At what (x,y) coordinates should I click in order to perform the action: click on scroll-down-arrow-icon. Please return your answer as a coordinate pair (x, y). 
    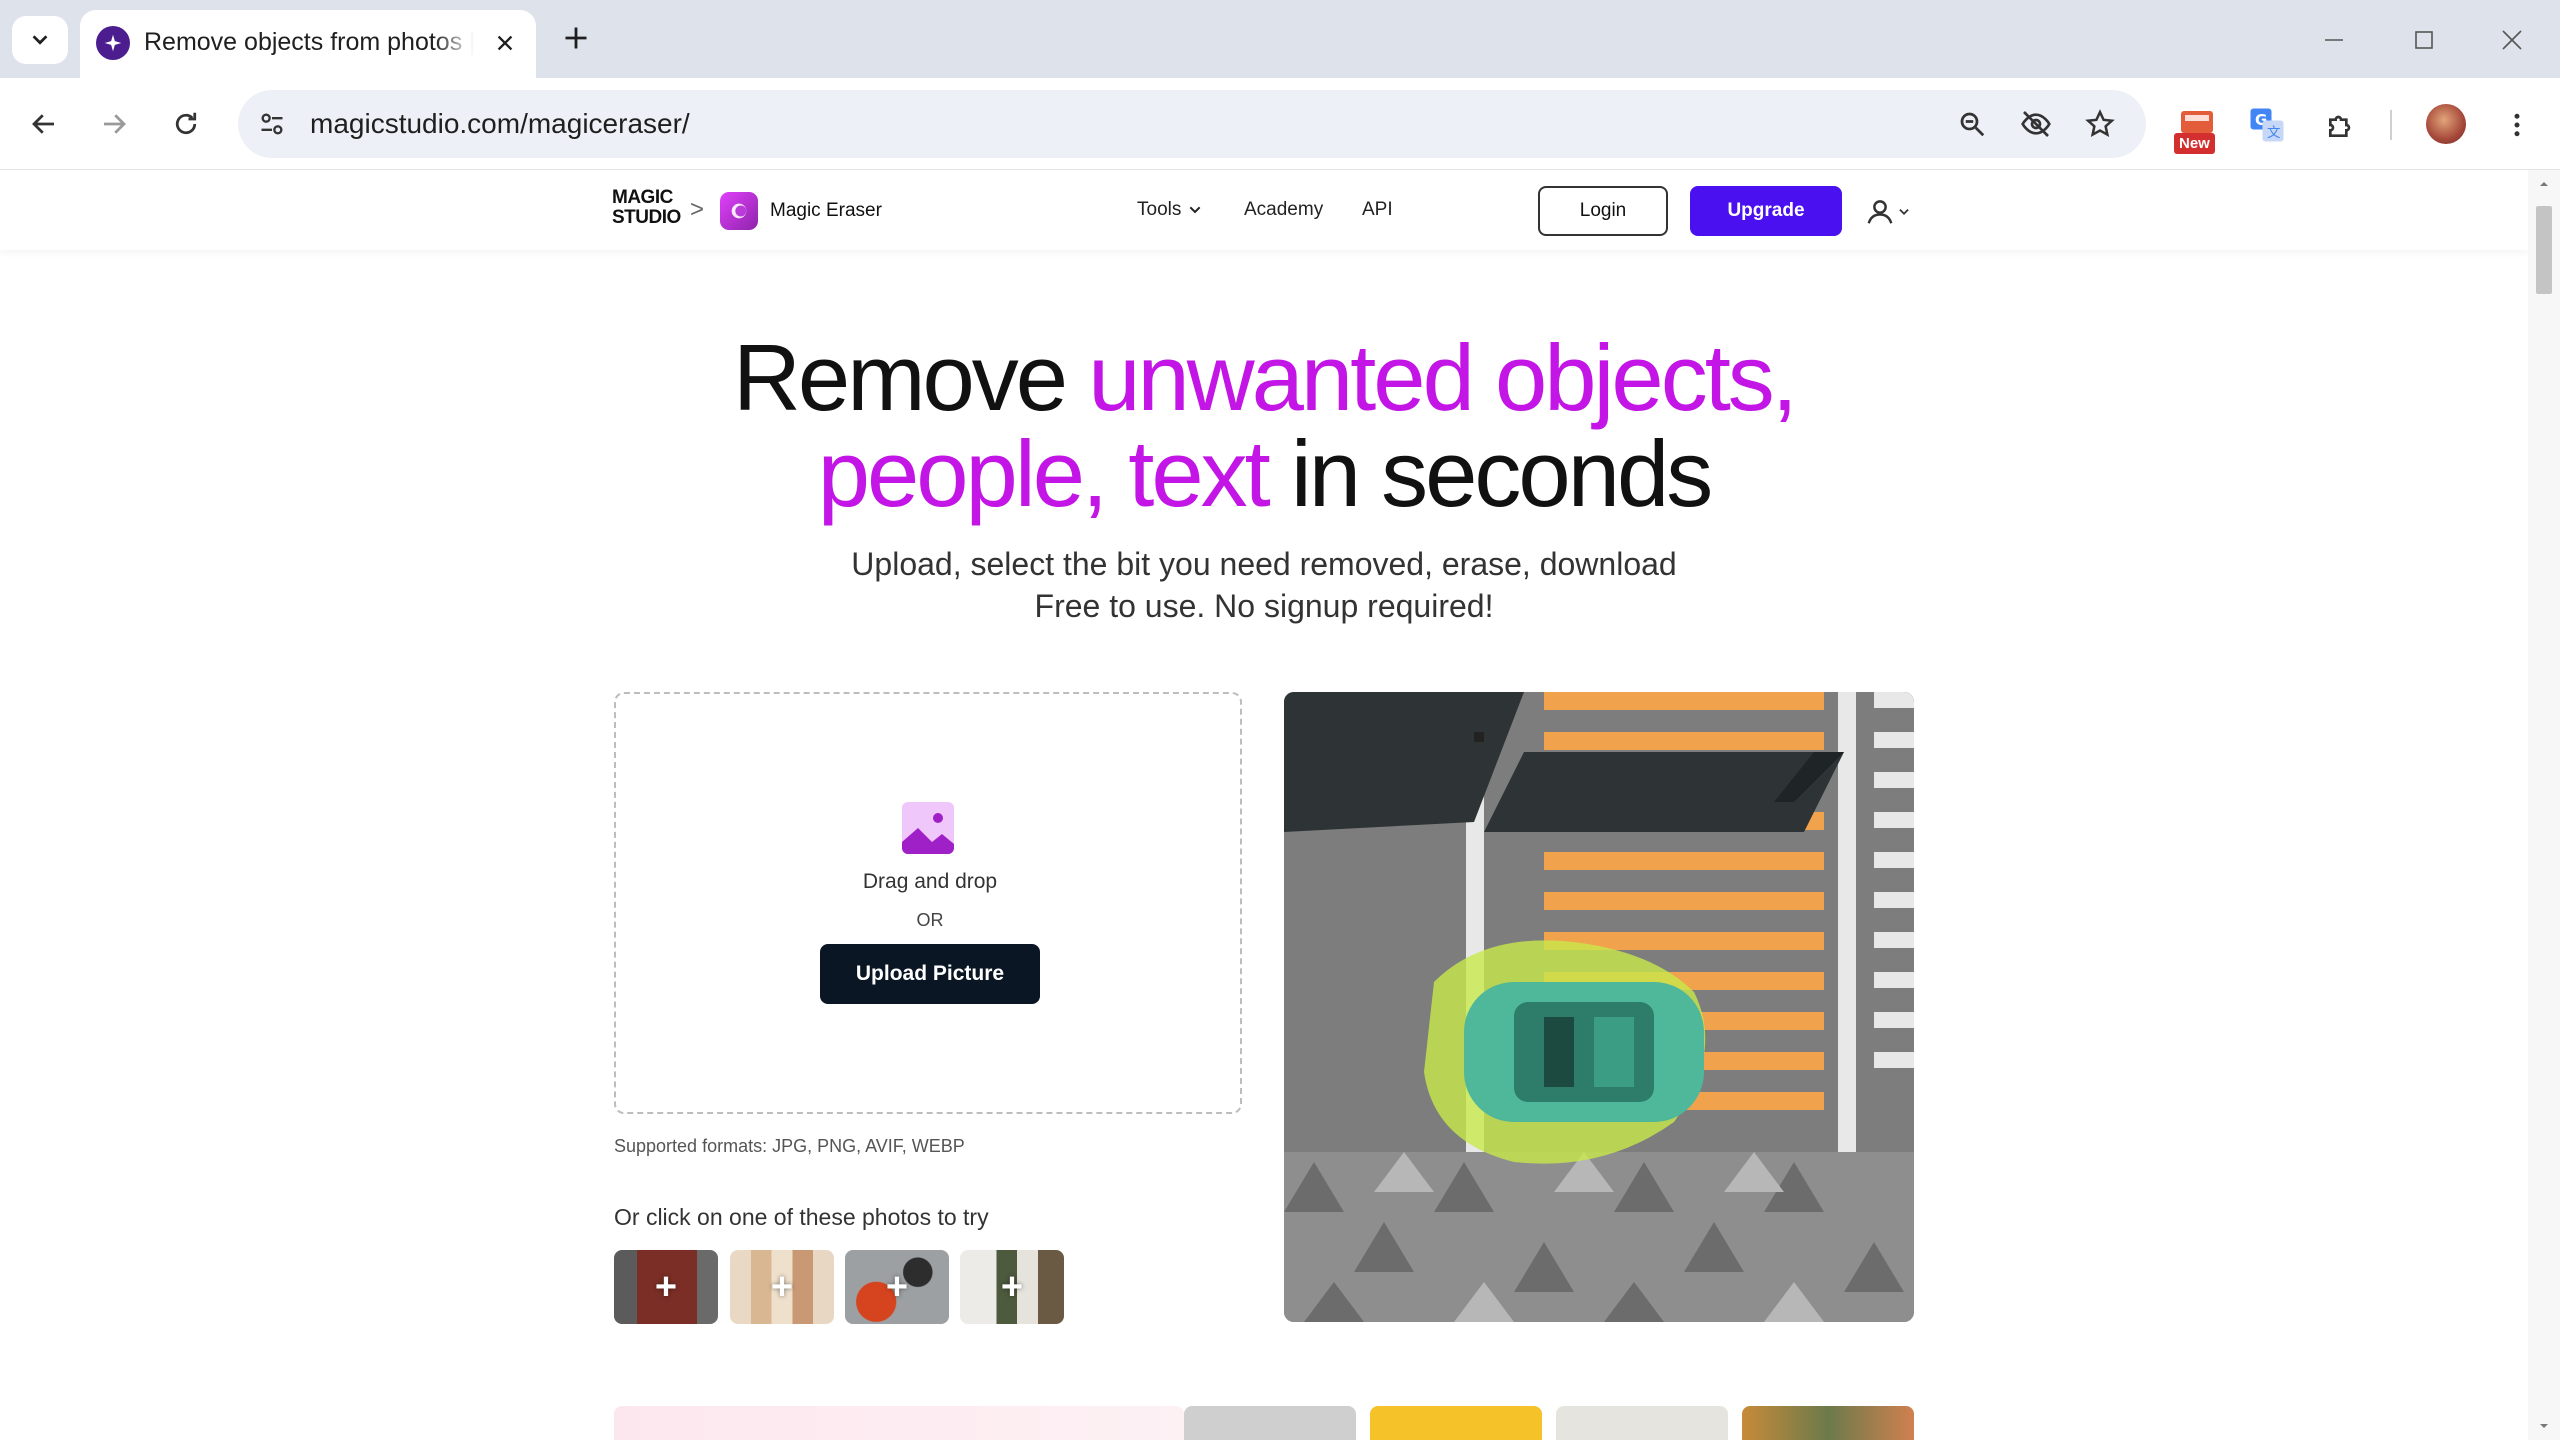
    Looking at the image, I should click on (2544, 1426).